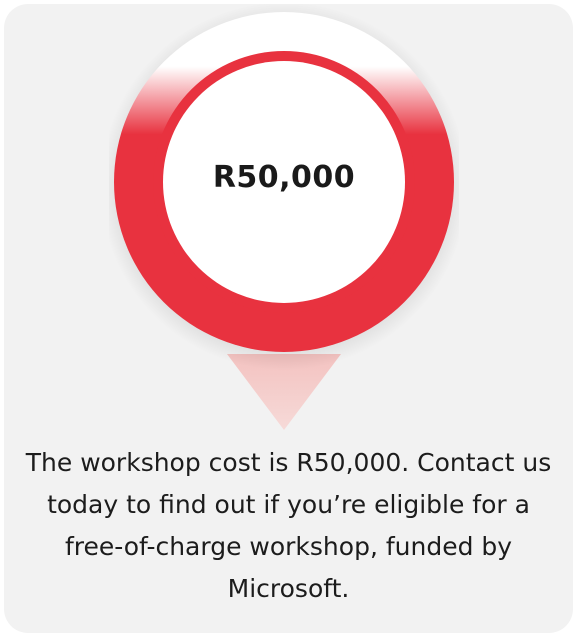 Image resolution: width=577 pixels, height=637 pixels. I want to click on price-label: R50,000, so click(284, 177).